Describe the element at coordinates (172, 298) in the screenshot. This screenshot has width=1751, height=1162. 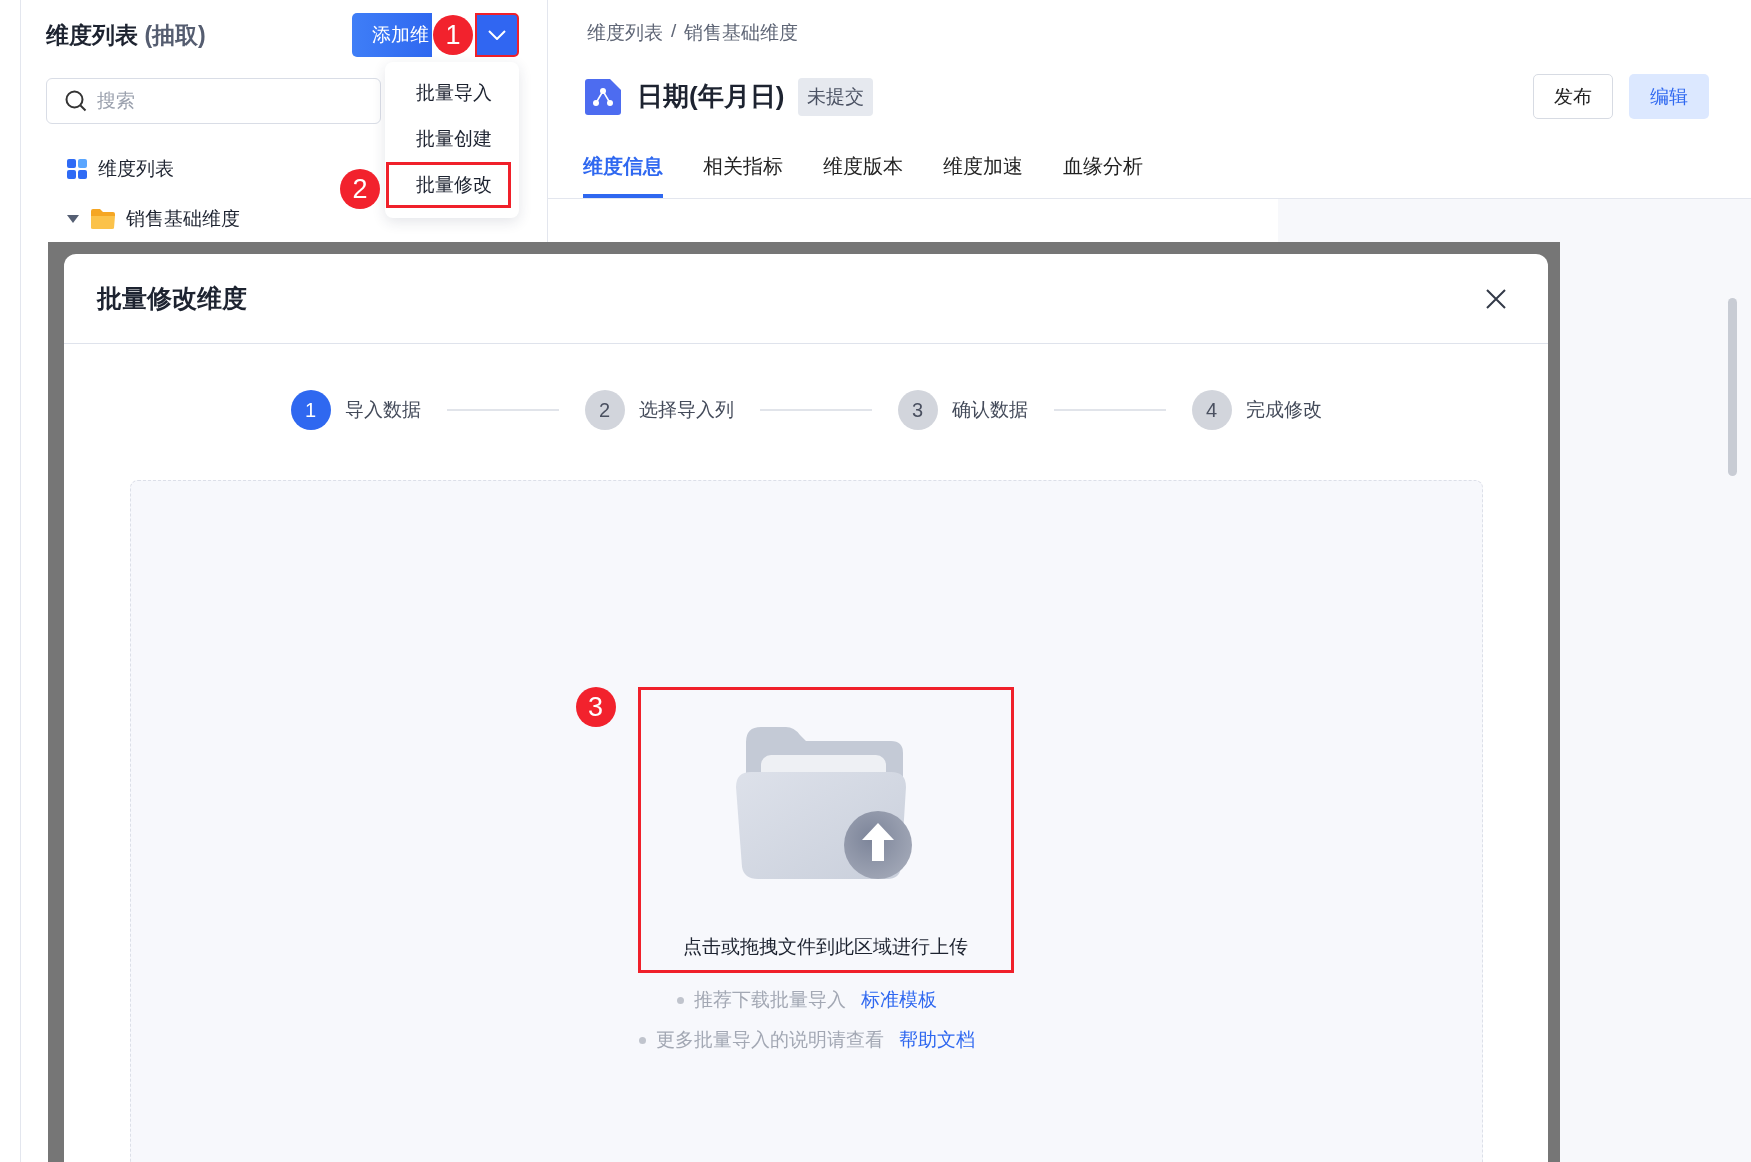
I see `dialog-title: 批量修改维度` at that location.